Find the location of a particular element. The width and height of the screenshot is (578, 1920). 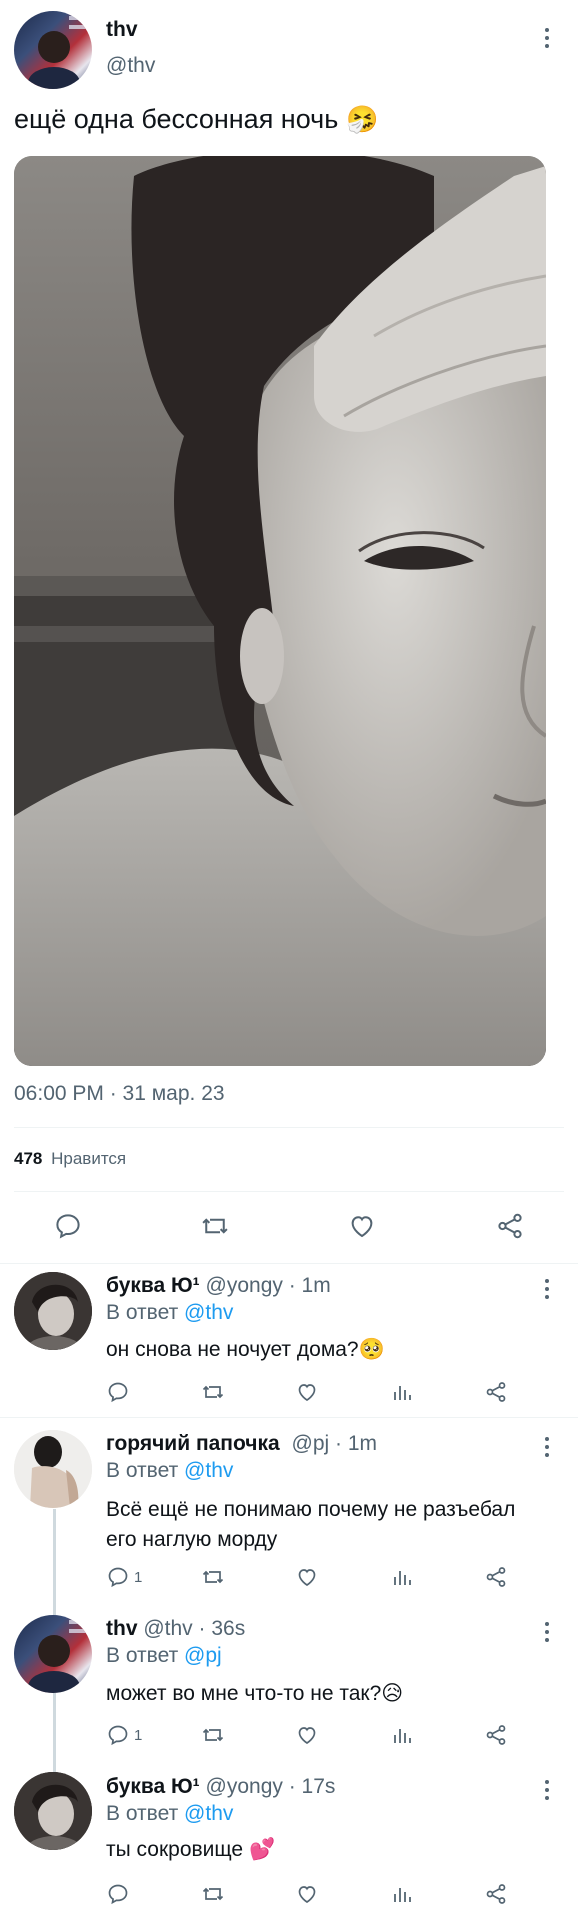

hearts-emoji: 💕 is located at coordinates (262, 1849).